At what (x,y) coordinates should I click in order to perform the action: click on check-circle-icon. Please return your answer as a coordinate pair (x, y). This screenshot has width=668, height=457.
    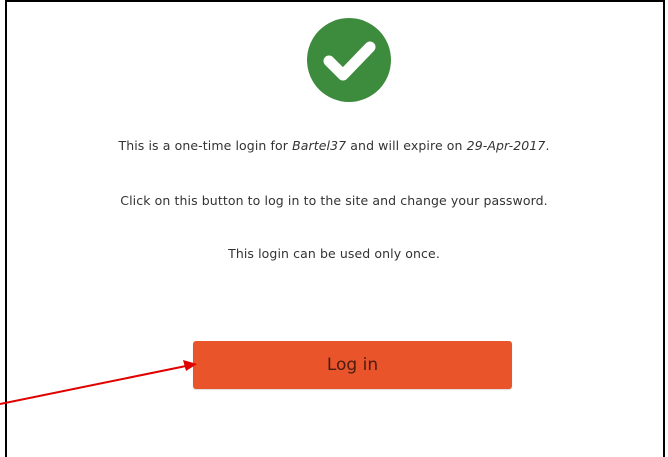
    Looking at the image, I should click on (349, 60).